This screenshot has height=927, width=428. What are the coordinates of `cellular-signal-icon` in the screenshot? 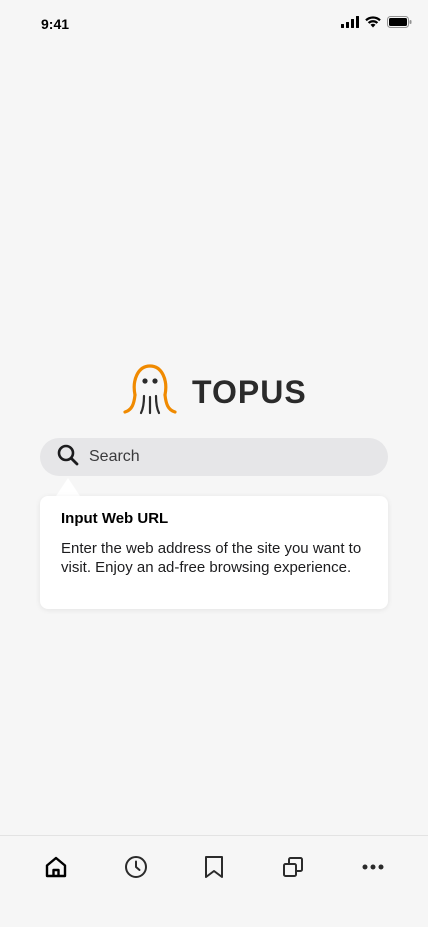 It's located at (350, 24).